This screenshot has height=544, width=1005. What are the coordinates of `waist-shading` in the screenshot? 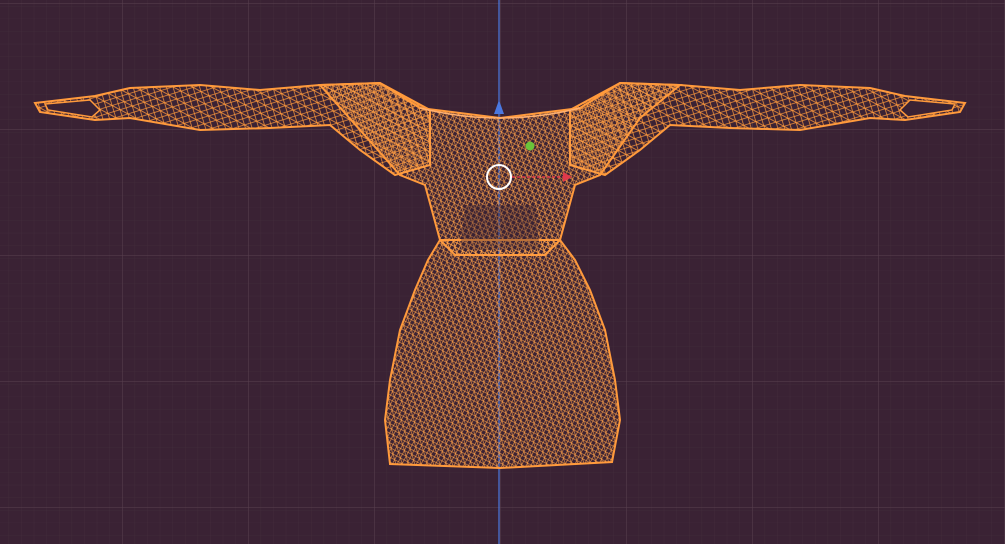 It's located at (500, 227).